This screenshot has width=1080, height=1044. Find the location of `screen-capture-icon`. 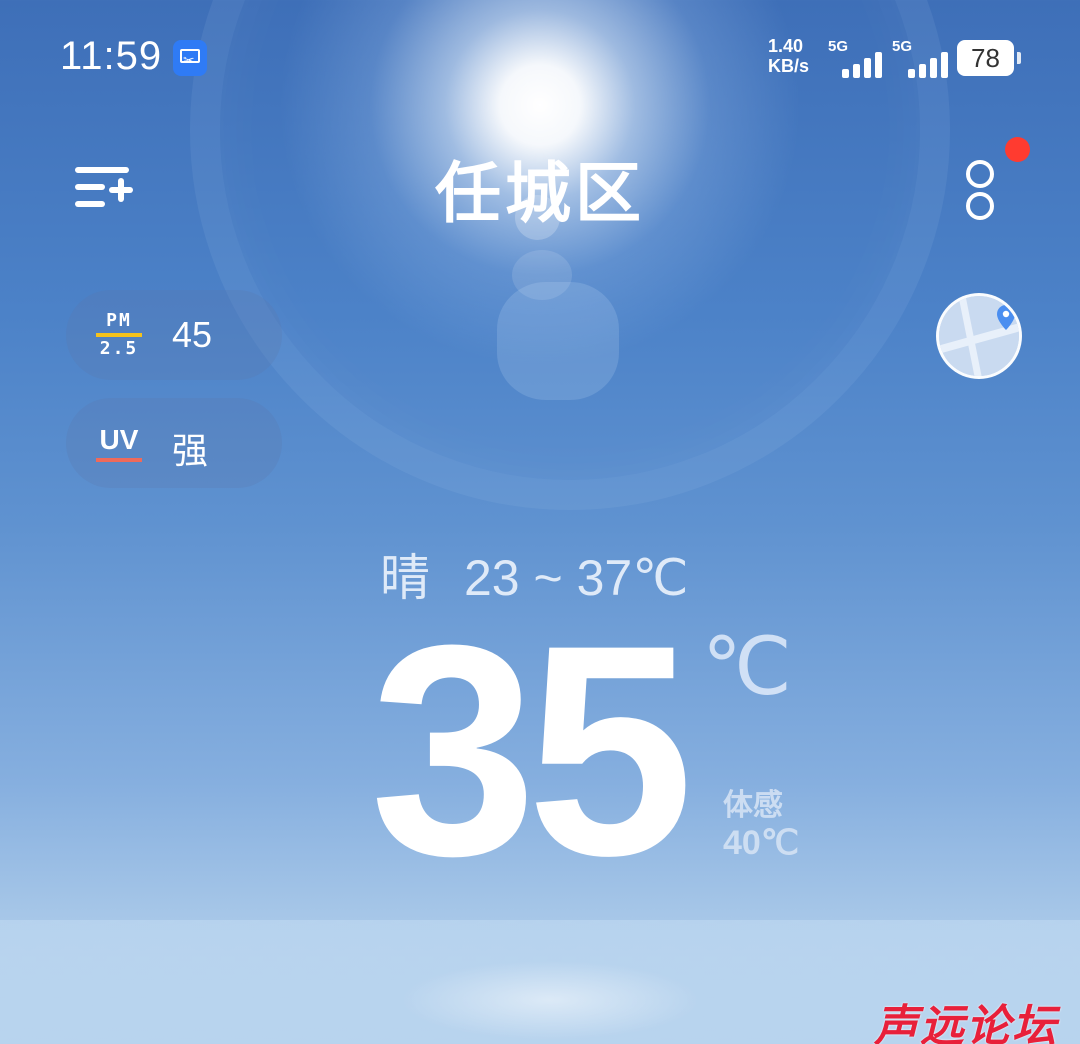

screen-capture-icon is located at coordinates (190, 58).